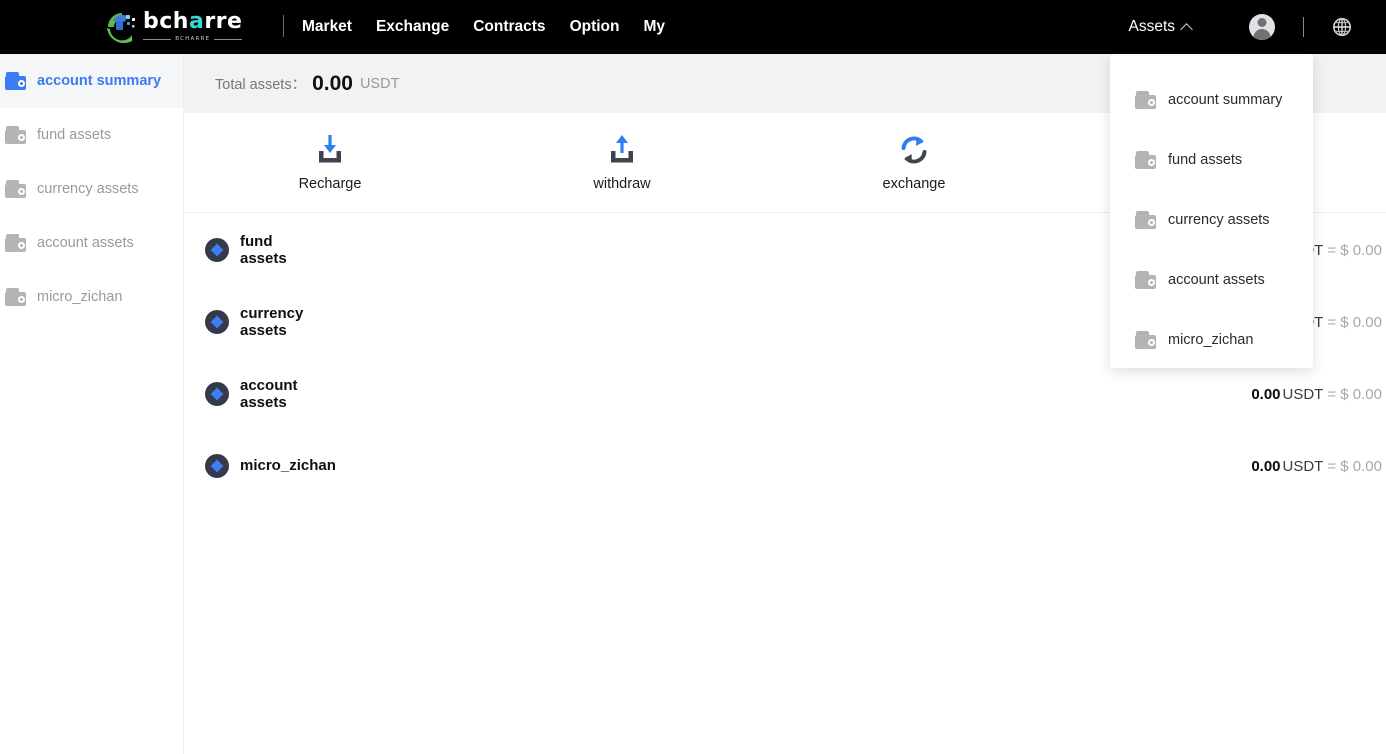 The width and height of the screenshot is (1386, 754). Describe the element at coordinates (1219, 220) in the screenshot. I see `dropdown-item-label: currency assets` at that location.